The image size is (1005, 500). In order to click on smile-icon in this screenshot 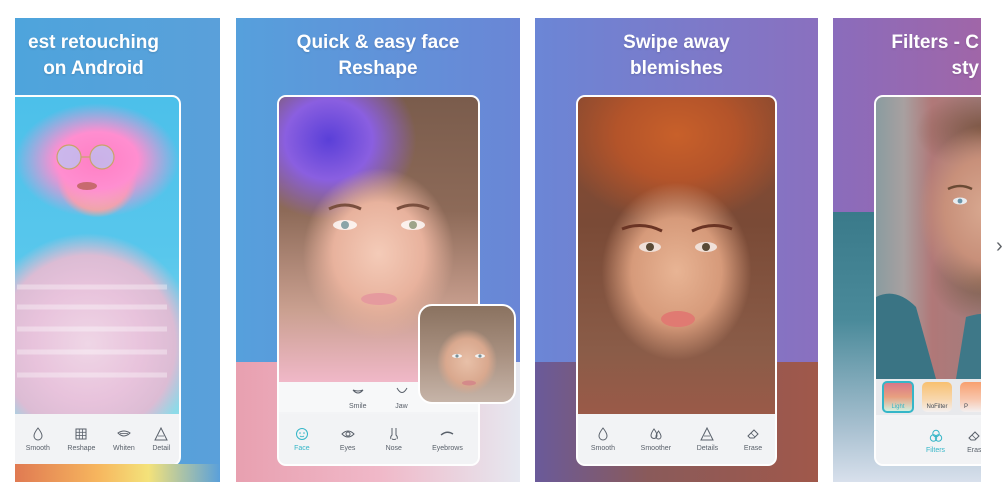, I will do `click(358, 391)`.